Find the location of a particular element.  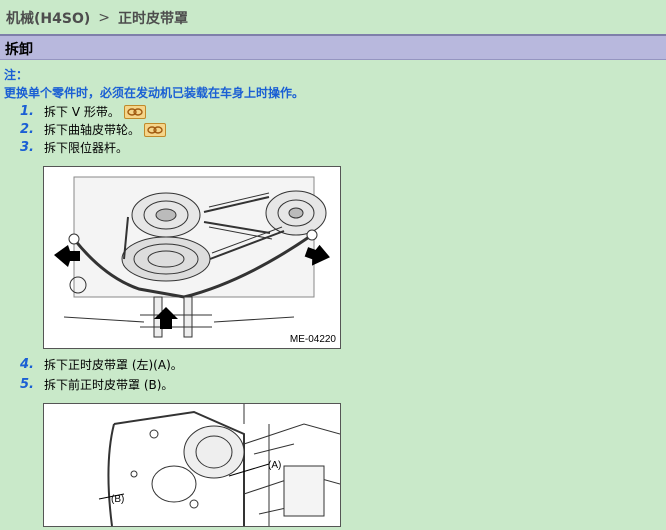

callout-a: (A) is located at coordinates (275, 465).